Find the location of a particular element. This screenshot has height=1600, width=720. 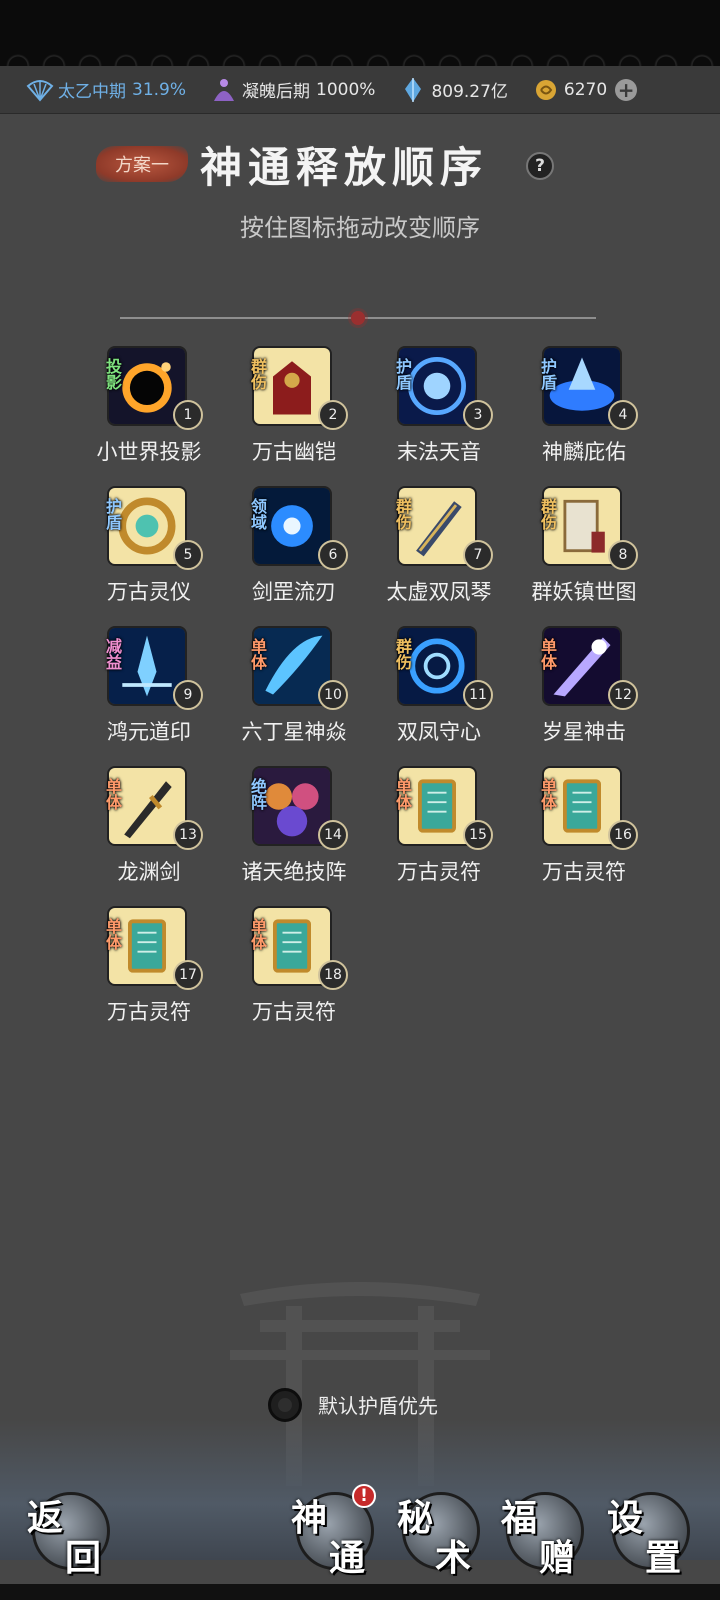

skill-slot: 领域 6 剑罡流刃 is located at coordinates (297, 552).